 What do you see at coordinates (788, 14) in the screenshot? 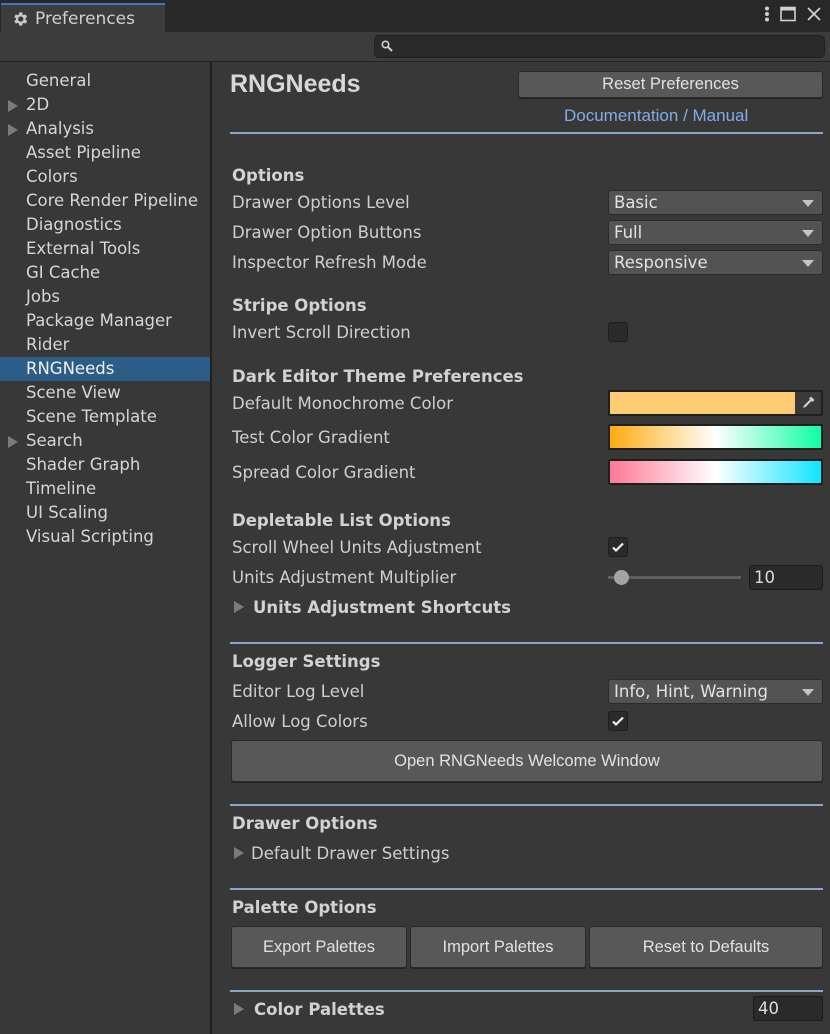
I see `maximize-icon` at bounding box center [788, 14].